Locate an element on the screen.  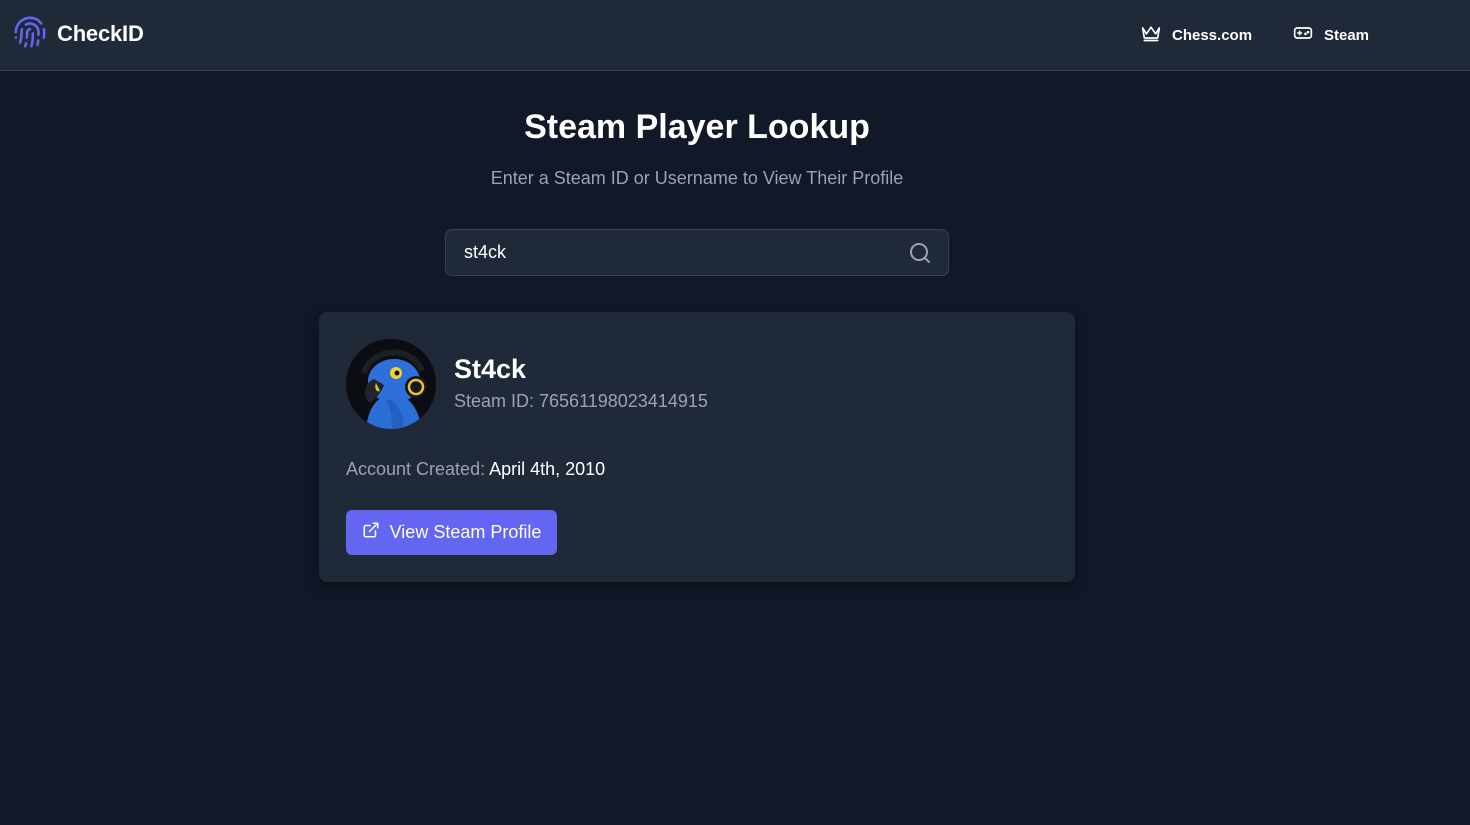
external-link-icon is located at coordinates (371, 532).